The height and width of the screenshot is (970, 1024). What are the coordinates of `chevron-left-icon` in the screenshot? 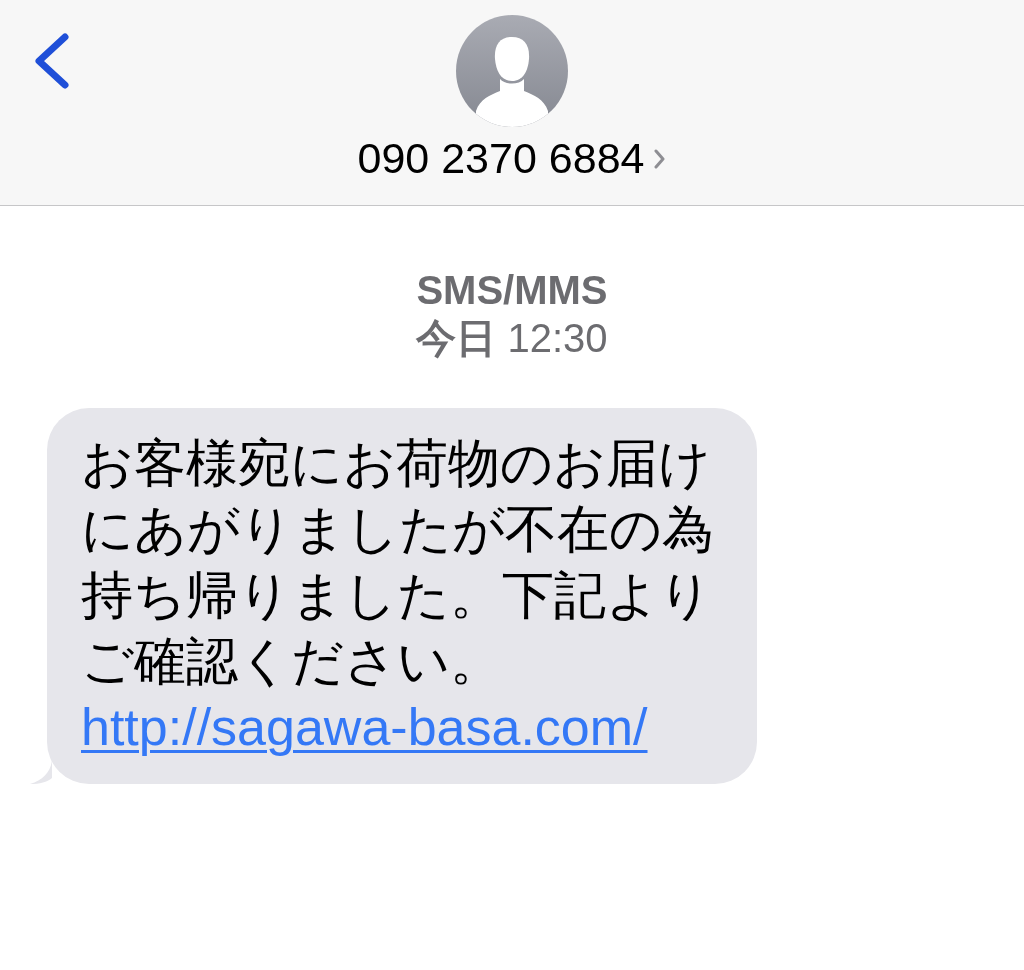 It's located at (52, 61).